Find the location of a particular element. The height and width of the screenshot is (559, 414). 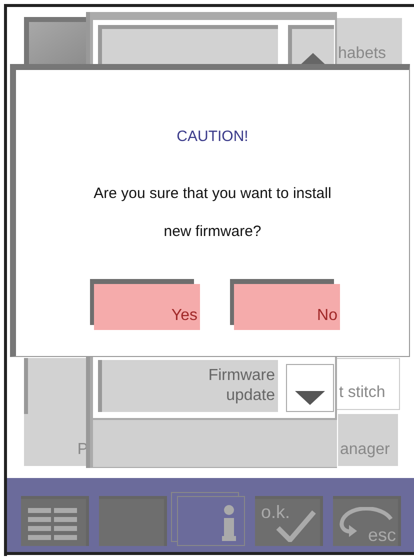

menu-tile: anager is located at coordinates (368, 440).